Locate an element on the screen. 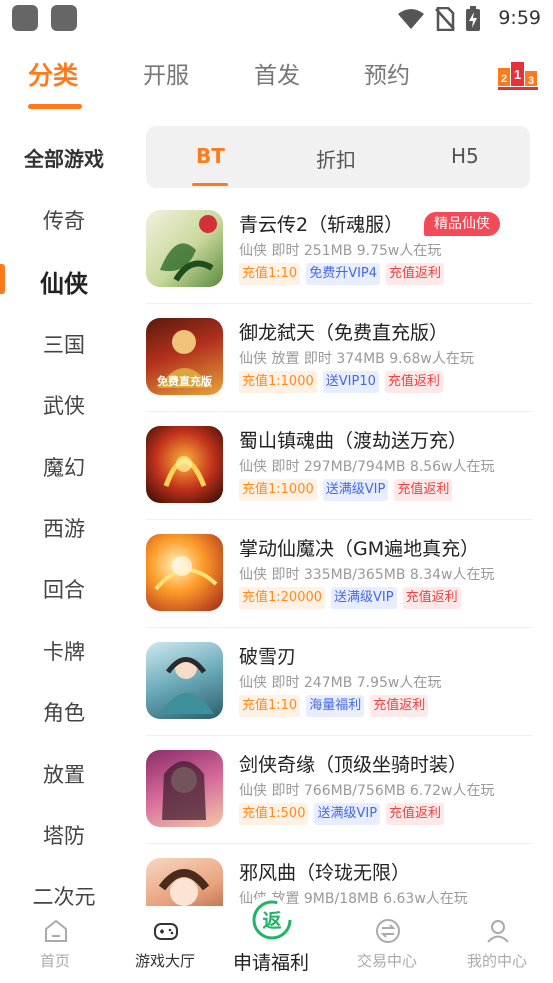 This screenshot has width=553, height=983. clock: 9:59 is located at coordinates (519, 18).